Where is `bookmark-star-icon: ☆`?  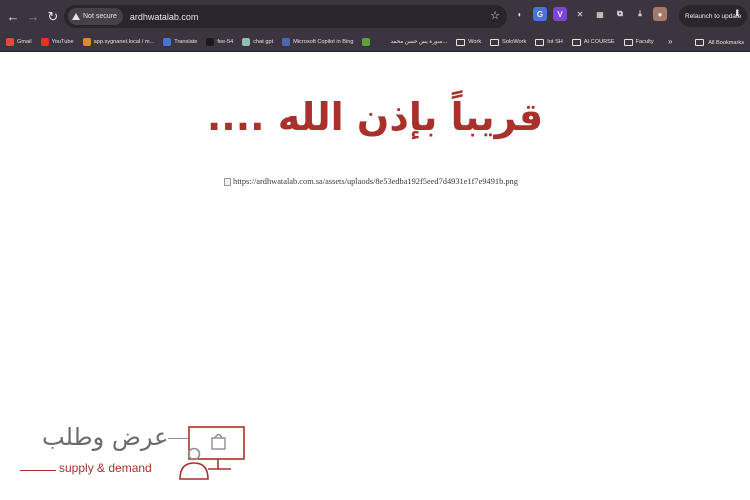
bookmark-star-icon: ☆ is located at coordinates (495, 15).